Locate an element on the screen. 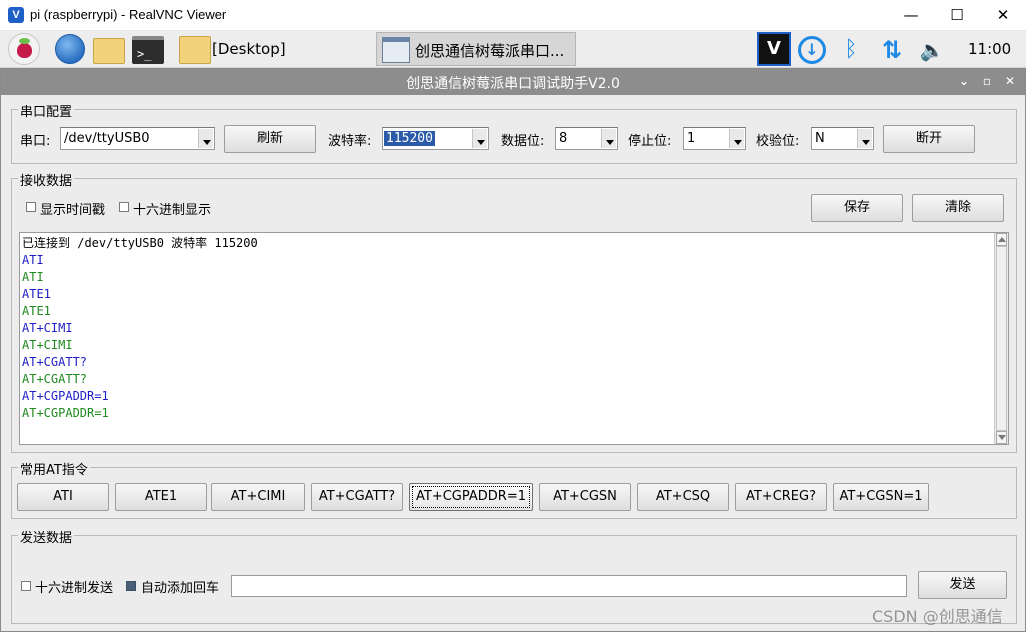 The height and width of the screenshot is (632, 1026). minimize-button: — is located at coordinates (911, 15).